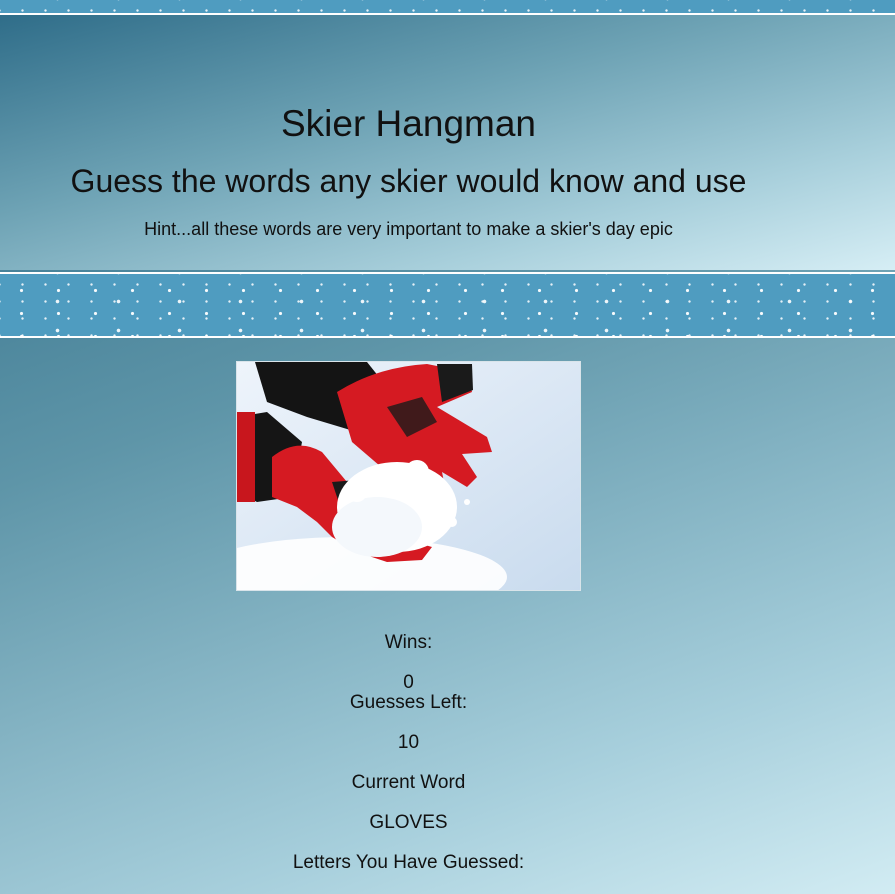 Image resolution: width=895 pixels, height=894 pixels. I want to click on page-title: Skier Hangman, so click(408, 123).